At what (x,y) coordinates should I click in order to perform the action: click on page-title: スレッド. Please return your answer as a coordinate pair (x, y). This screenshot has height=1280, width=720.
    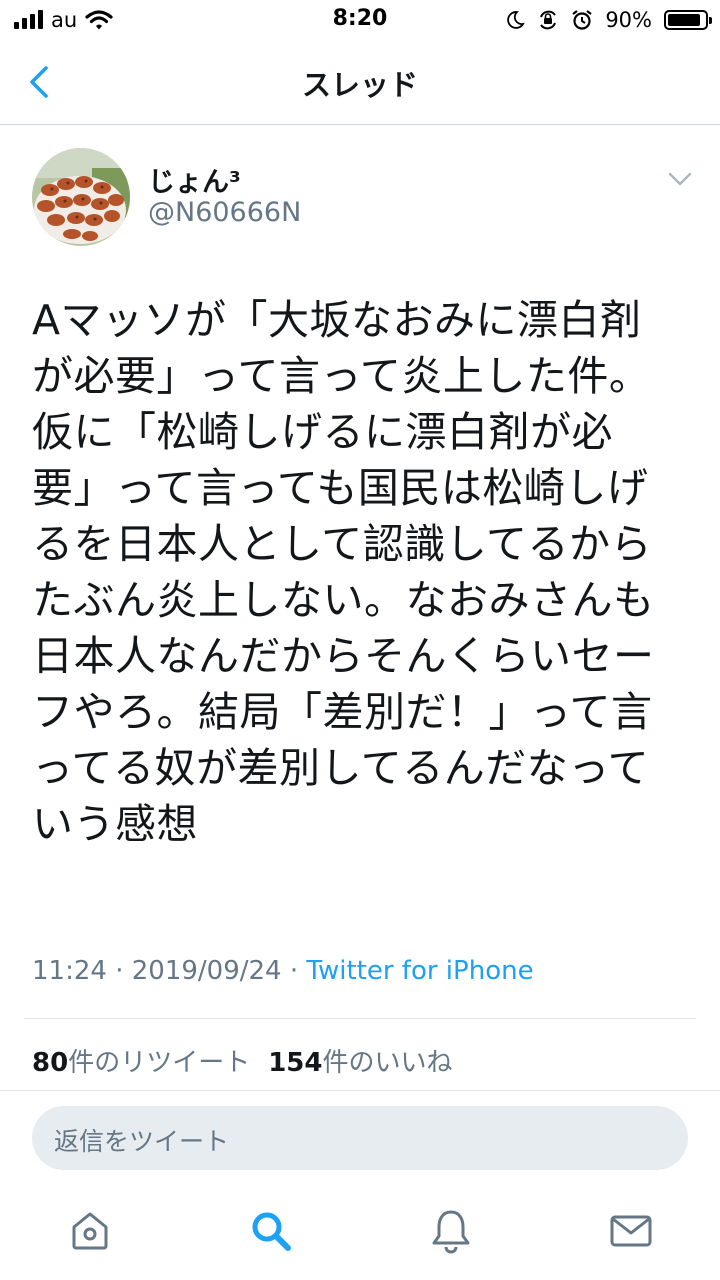
    Looking at the image, I should click on (359, 85).